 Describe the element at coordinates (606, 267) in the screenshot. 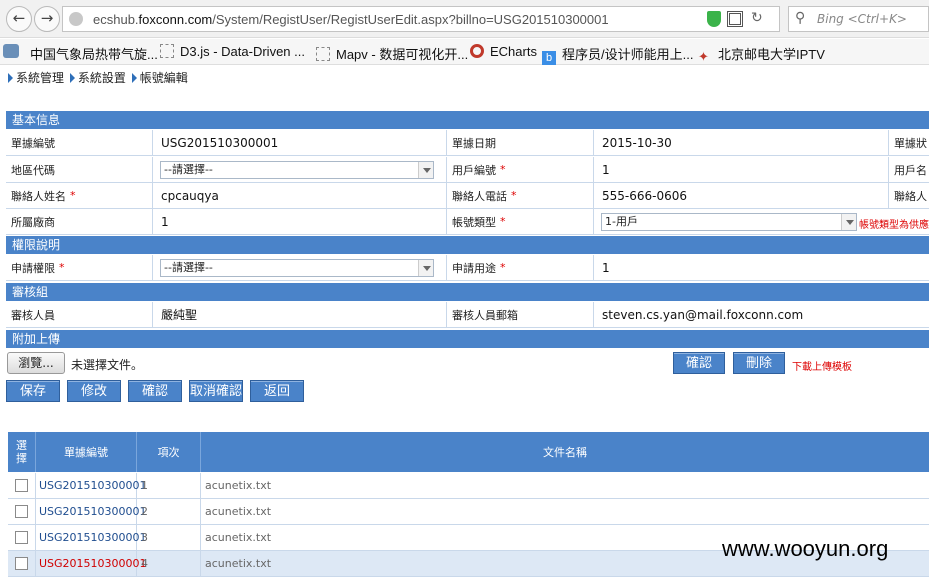

I see `purpose-value: 1` at that location.